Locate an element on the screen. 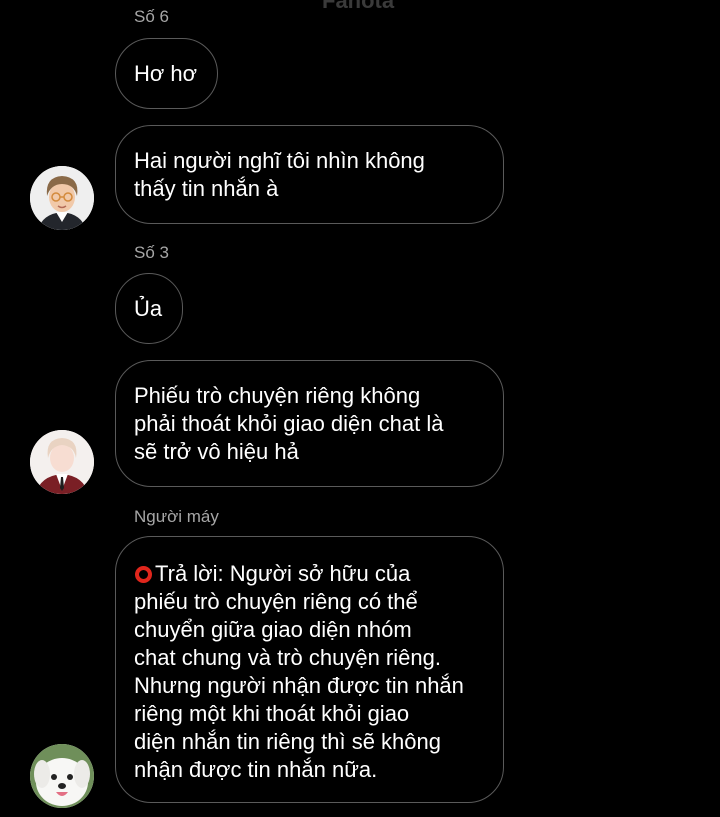 The image size is (720, 817). red-circle-icon is located at coordinates (143, 574).